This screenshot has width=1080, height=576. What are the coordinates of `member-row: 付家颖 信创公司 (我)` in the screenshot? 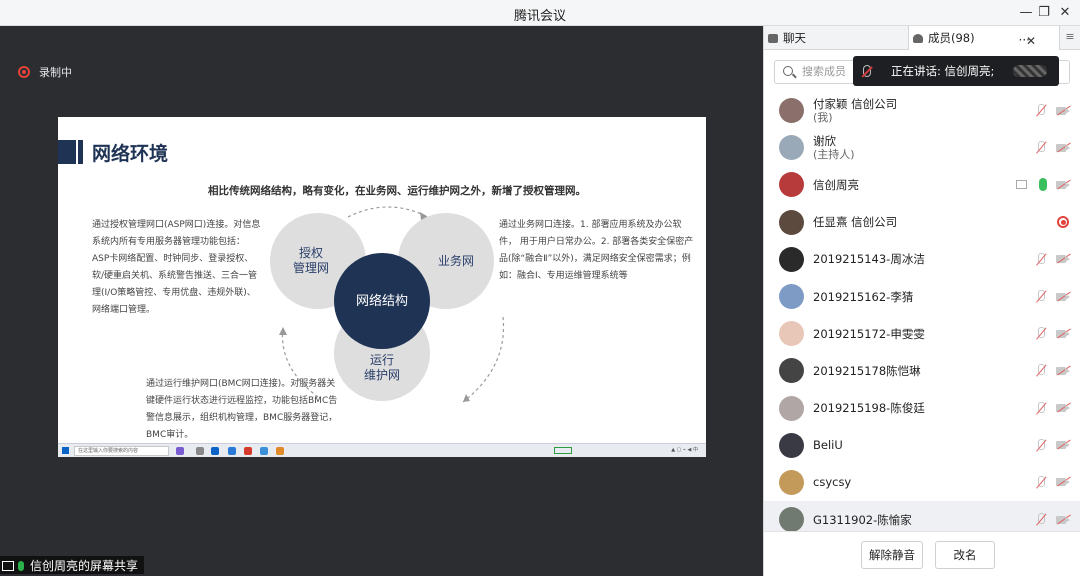 It's located at (922, 110).